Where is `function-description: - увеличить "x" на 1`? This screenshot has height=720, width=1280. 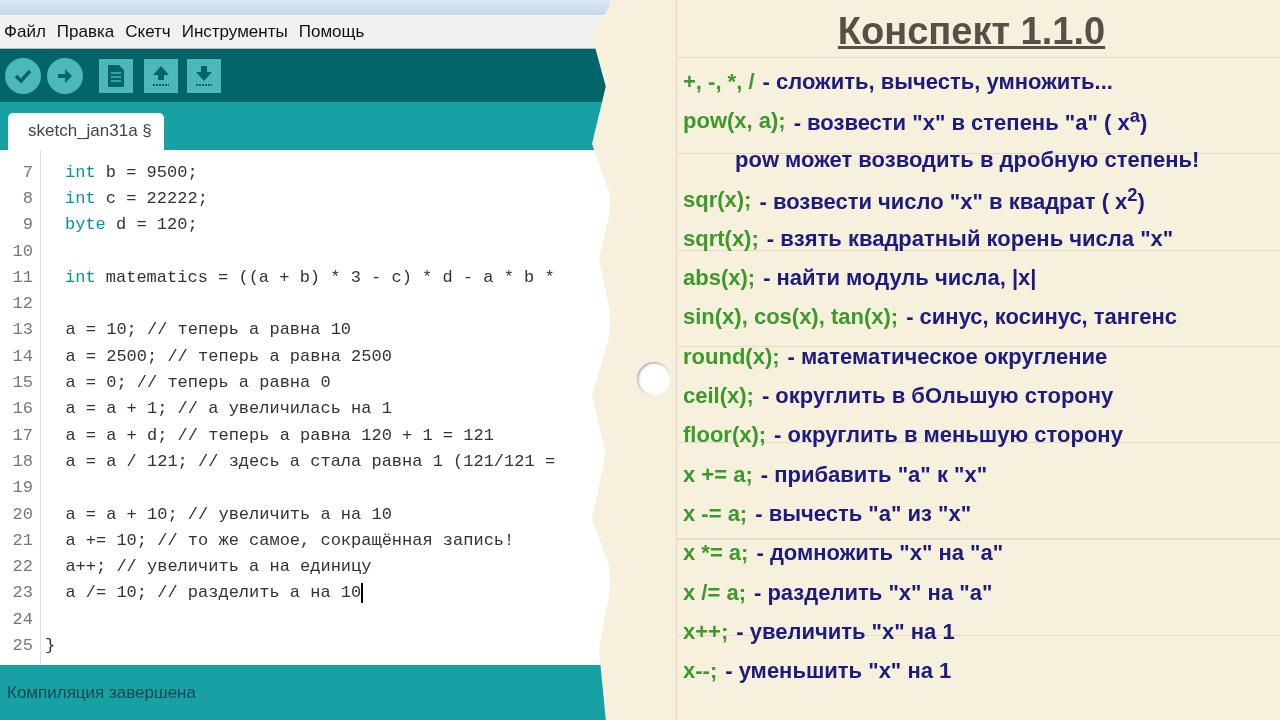 function-description: - увеличить "x" на 1 is located at coordinates (845, 631).